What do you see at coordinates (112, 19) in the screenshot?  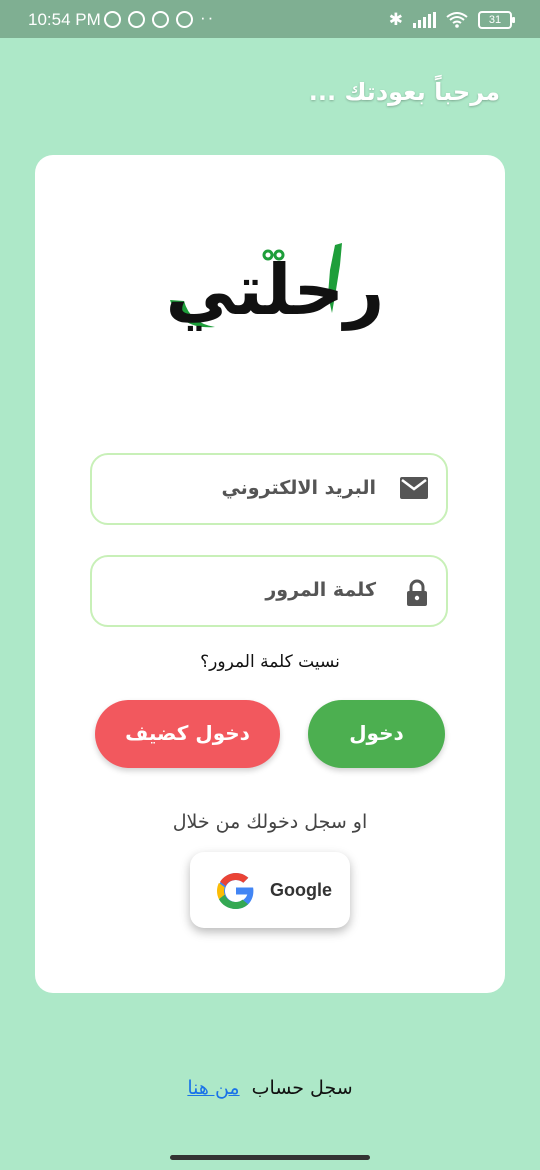 I see `alarm-icon` at bounding box center [112, 19].